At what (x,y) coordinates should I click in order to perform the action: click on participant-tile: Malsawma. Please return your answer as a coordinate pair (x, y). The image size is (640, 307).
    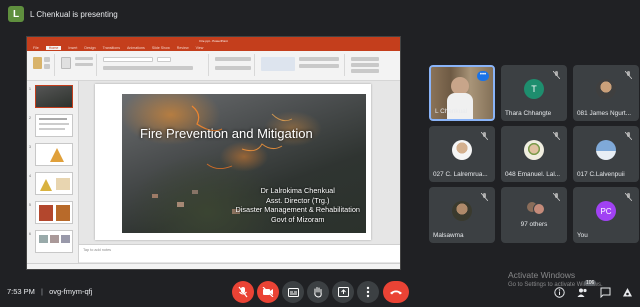
    Looking at the image, I should click on (462, 215).